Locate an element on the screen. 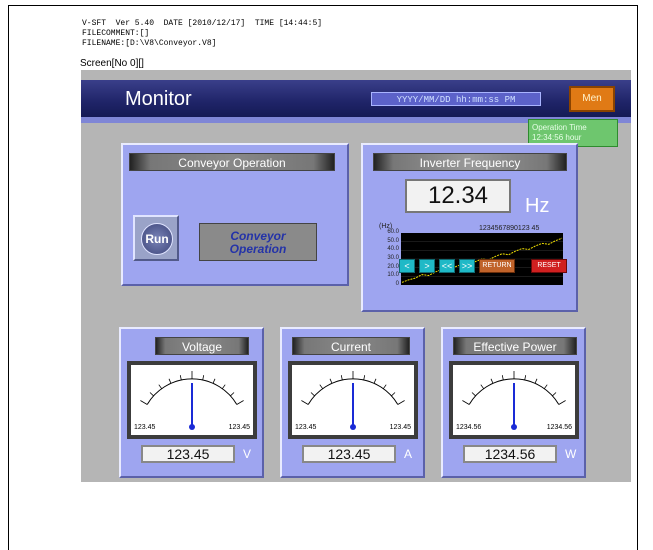  run-button-label: Run is located at coordinates (157, 239).